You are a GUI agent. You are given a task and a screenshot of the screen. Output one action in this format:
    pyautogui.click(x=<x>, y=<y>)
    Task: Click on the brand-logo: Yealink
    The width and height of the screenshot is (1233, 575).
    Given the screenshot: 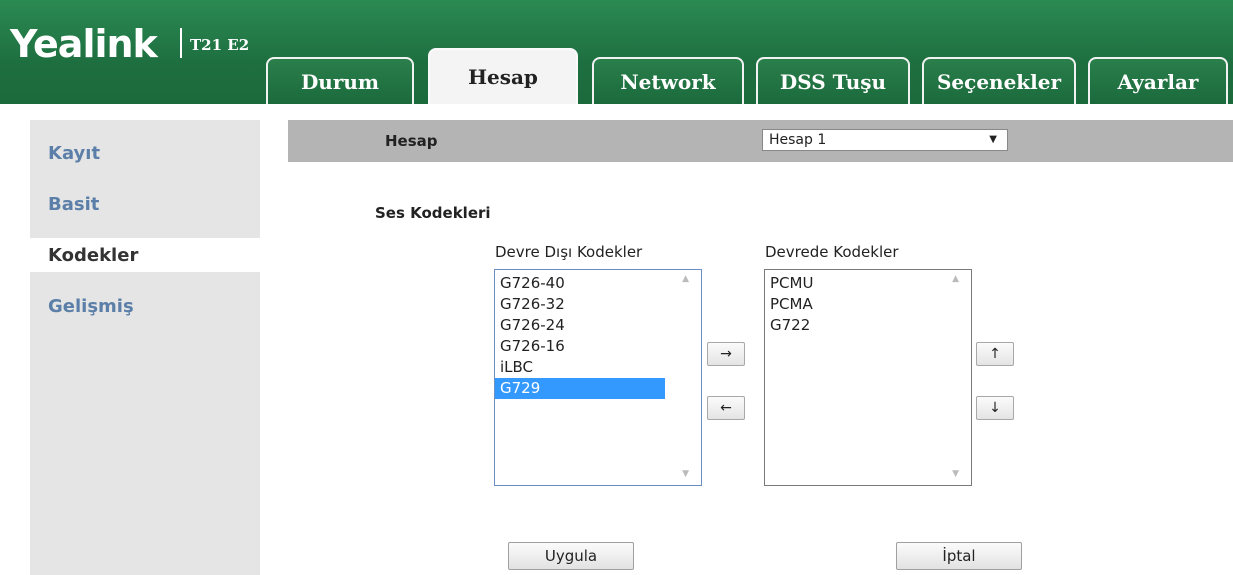 What is the action you would take?
    pyautogui.click(x=84, y=44)
    